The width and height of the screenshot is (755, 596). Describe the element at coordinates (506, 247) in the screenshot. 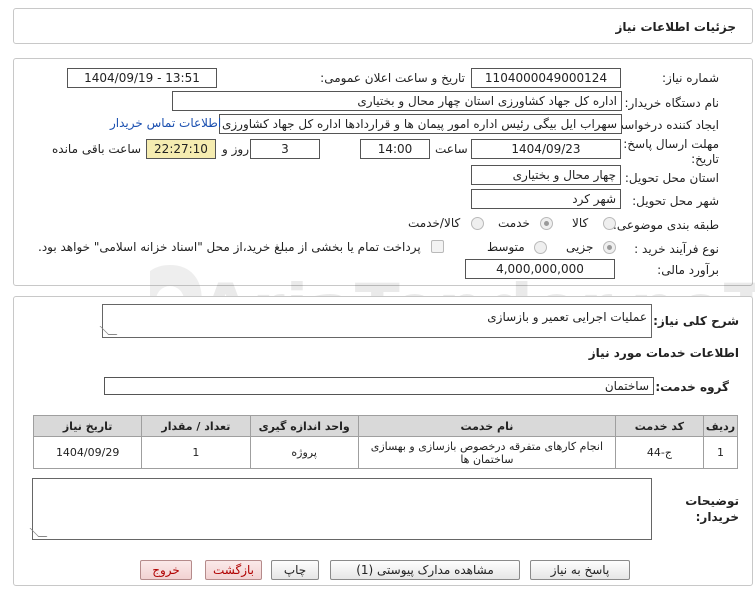

I see `process-option-medium: متوسط` at that location.